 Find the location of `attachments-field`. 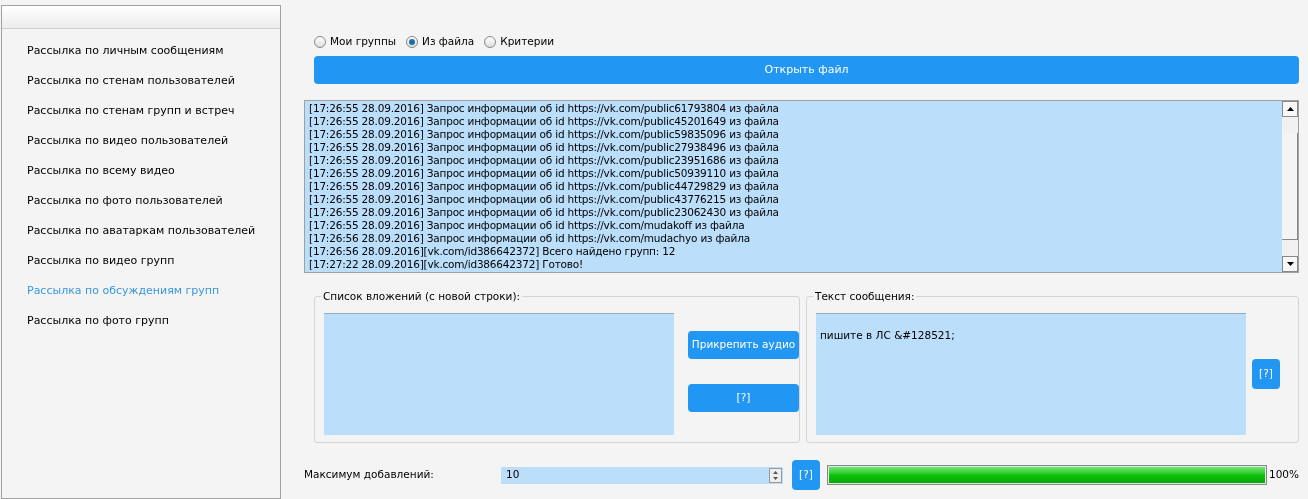

attachments-field is located at coordinates (499, 374).